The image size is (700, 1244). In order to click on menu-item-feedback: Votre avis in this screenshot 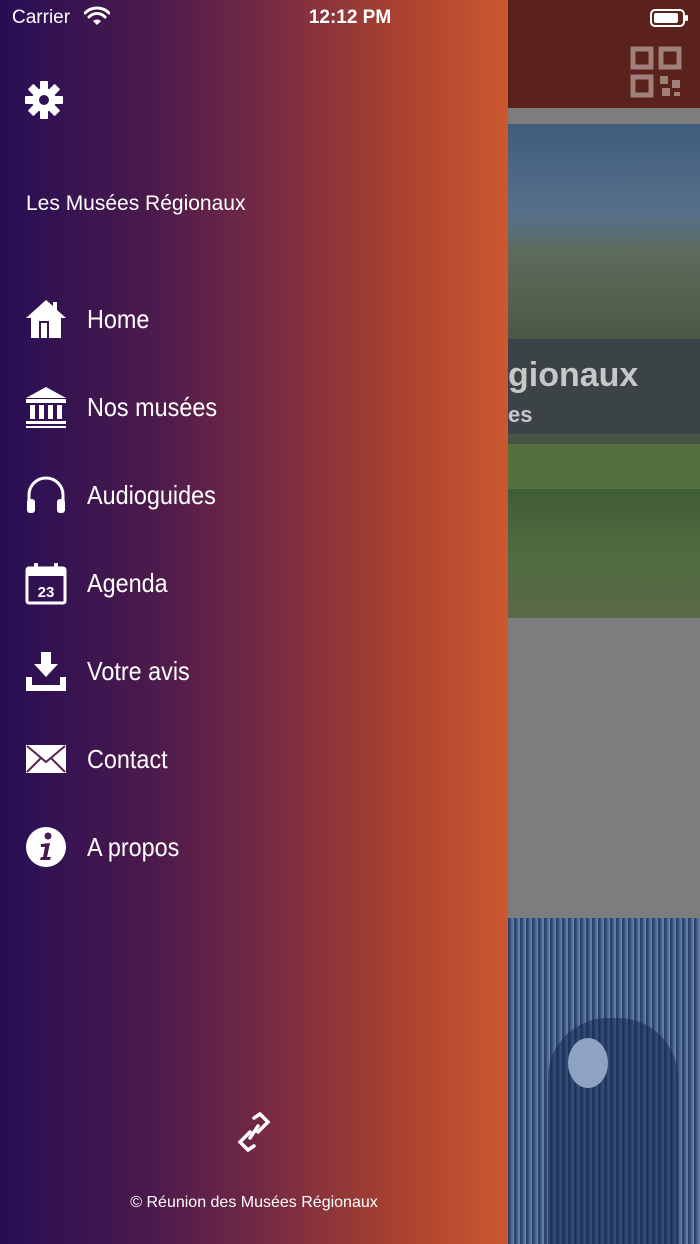, I will do `click(254, 671)`.